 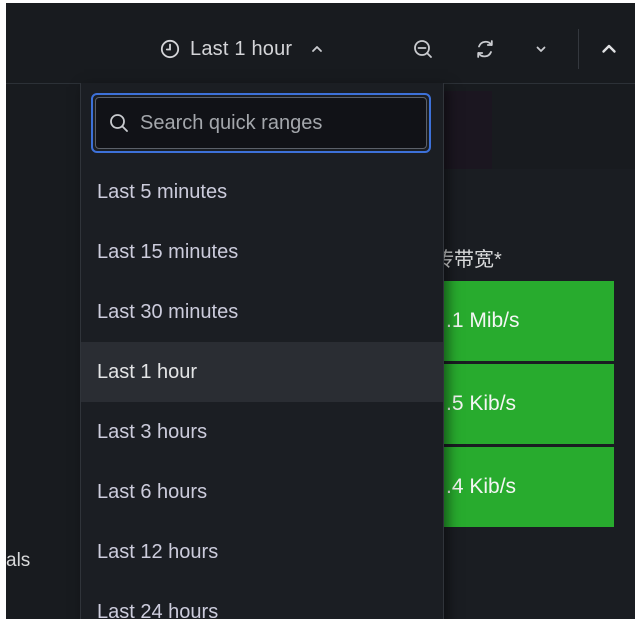 I want to click on time-range-label: Last 1 hour, so click(x=241, y=48).